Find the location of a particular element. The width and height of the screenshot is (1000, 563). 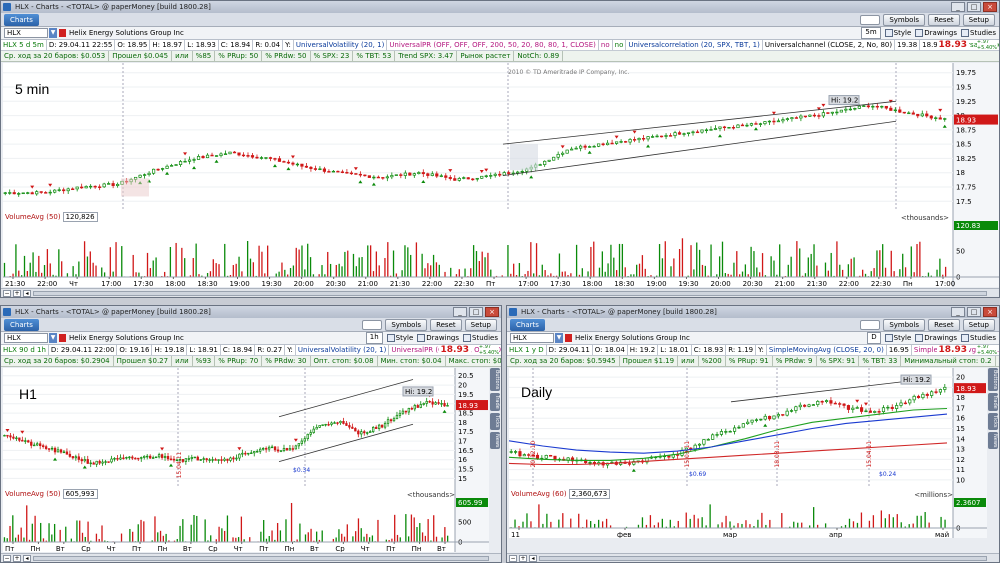

study-cell: R: 0.04 is located at coordinates (268, 45).